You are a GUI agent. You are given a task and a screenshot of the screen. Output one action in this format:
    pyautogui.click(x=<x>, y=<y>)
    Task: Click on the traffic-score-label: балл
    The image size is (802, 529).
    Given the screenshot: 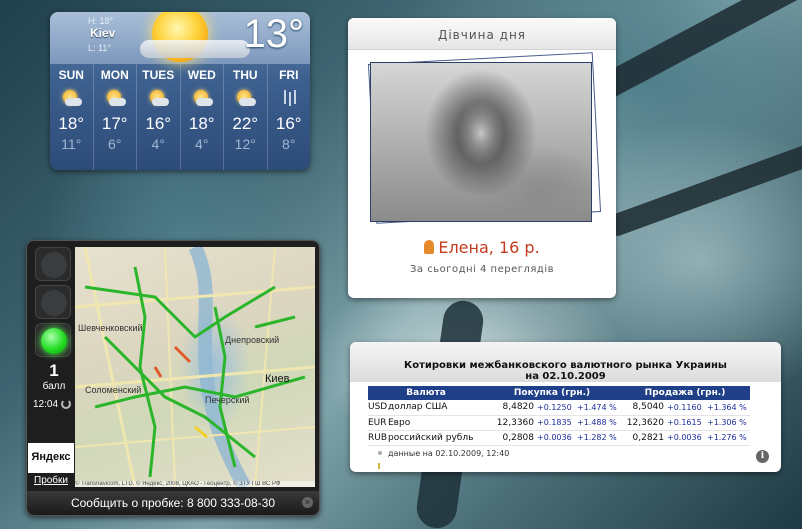 What is the action you would take?
    pyautogui.click(x=54, y=386)
    